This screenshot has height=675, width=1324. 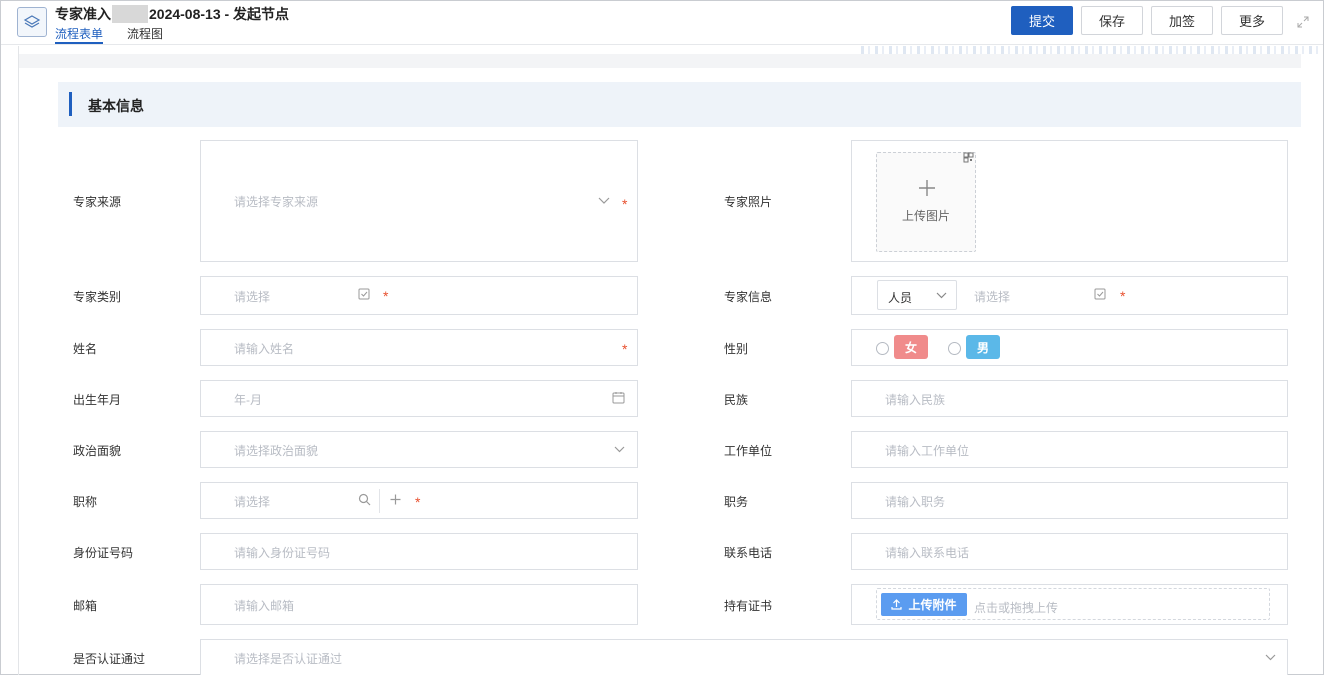 What do you see at coordinates (1069, 551) in the screenshot?
I see `phone-input: 请输入联系电话` at bounding box center [1069, 551].